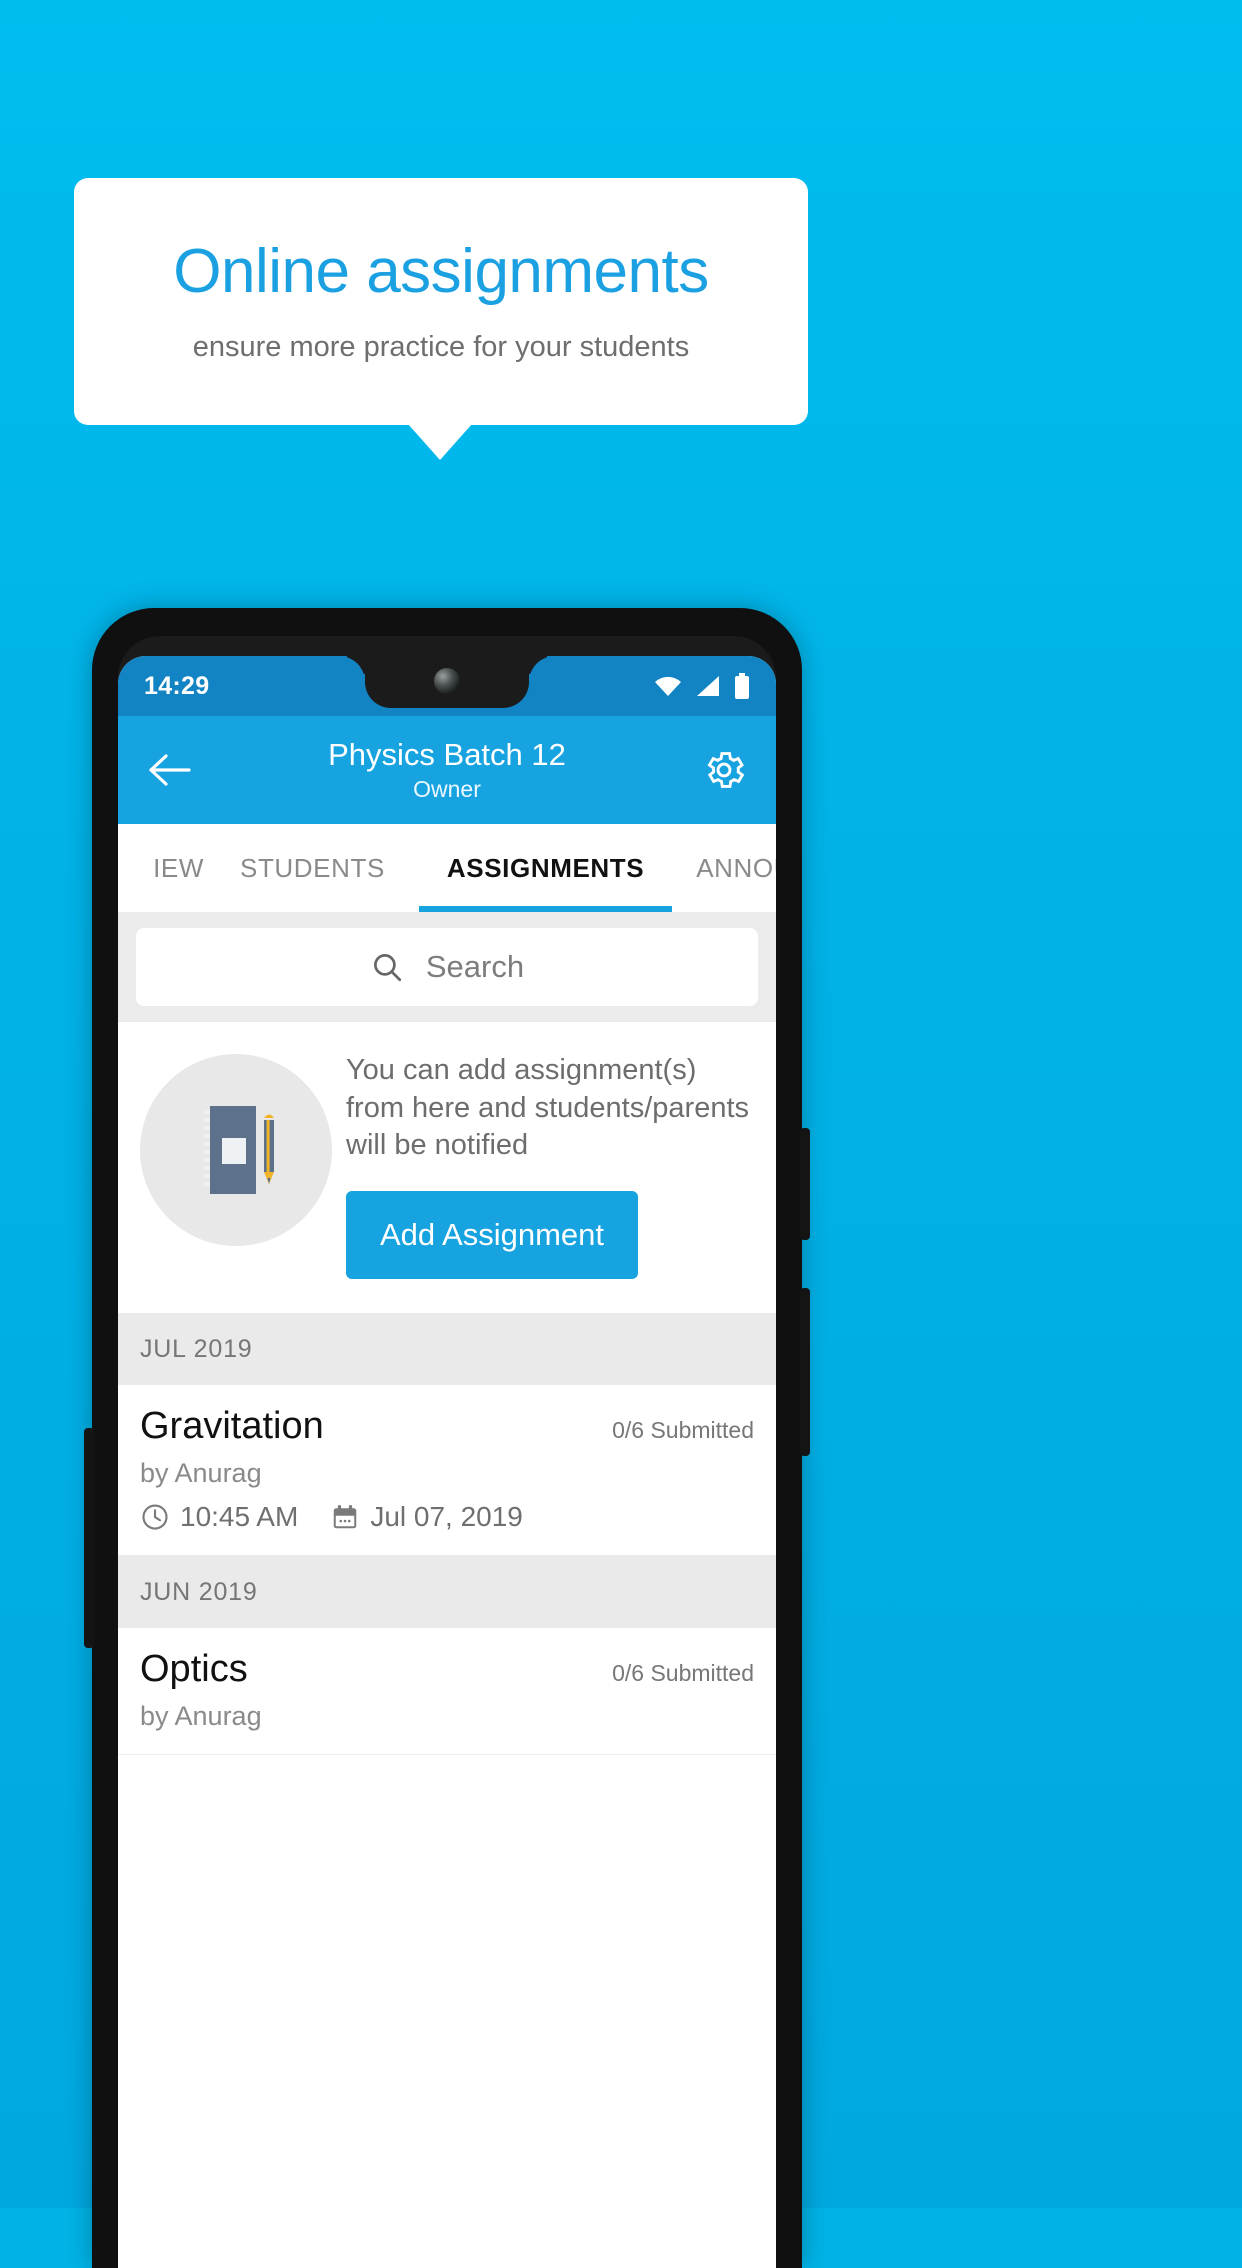 This screenshot has height=2268, width=1242. I want to click on assignment-date: Jul 07, 2019, so click(446, 1517).